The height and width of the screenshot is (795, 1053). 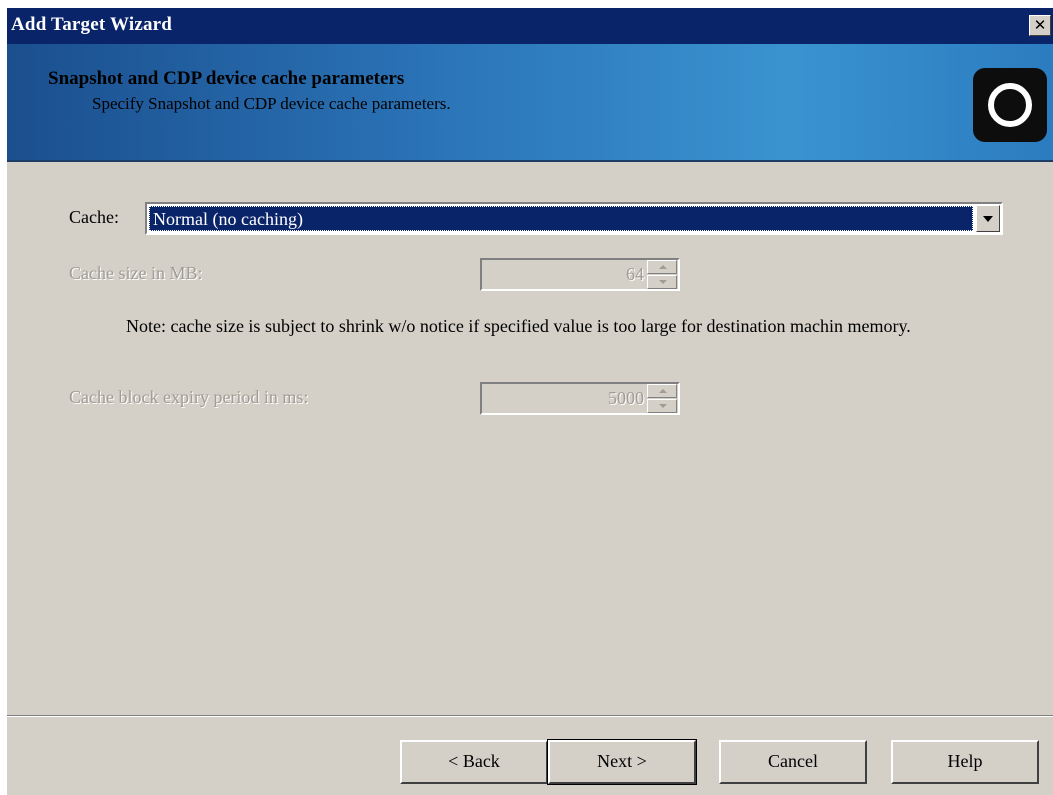 What do you see at coordinates (626, 398) in the screenshot?
I see `expiry-value: 5000` at bounding box center [626, 398].